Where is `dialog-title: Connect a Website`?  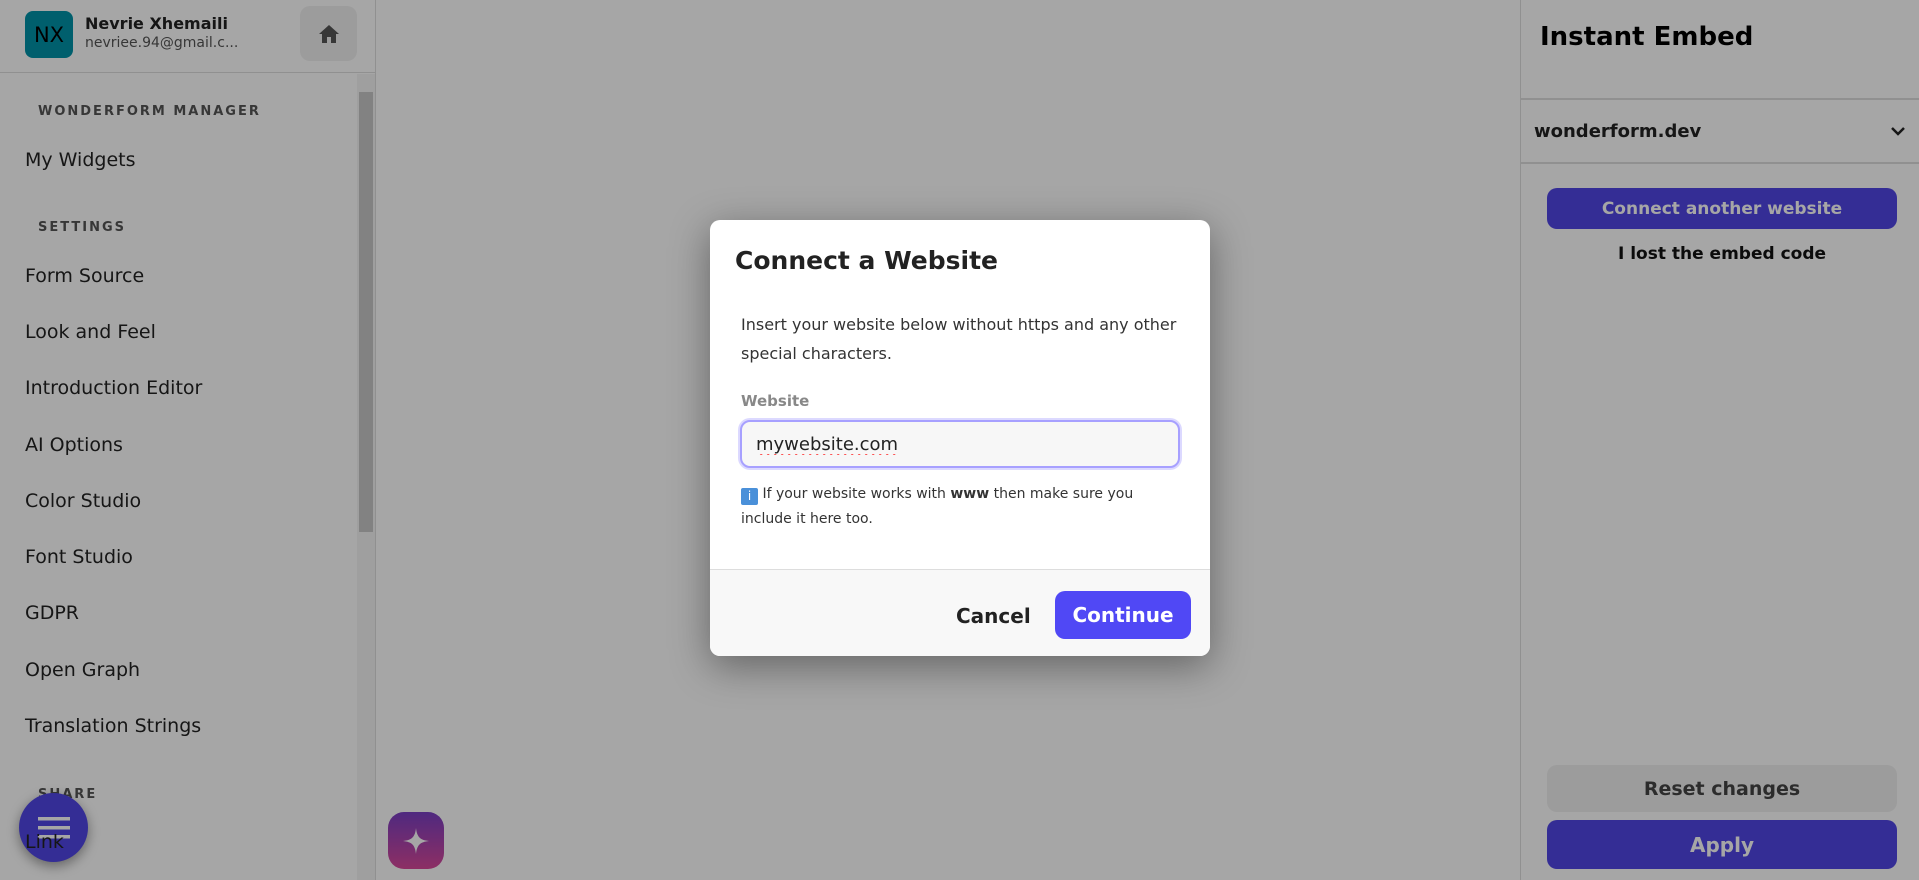
dialog-title: Connect a Website is located at coordinates (867, 260).